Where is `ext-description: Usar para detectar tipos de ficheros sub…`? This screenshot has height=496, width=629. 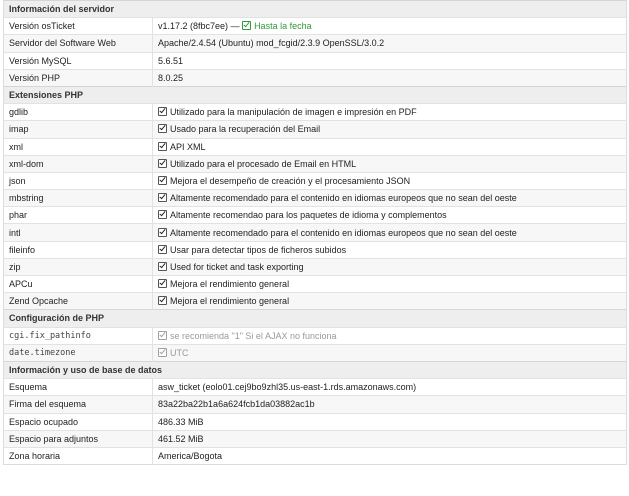
ext-description: Usar para detectar tipos de ficheros sub… is located at coordinates (258, 249).